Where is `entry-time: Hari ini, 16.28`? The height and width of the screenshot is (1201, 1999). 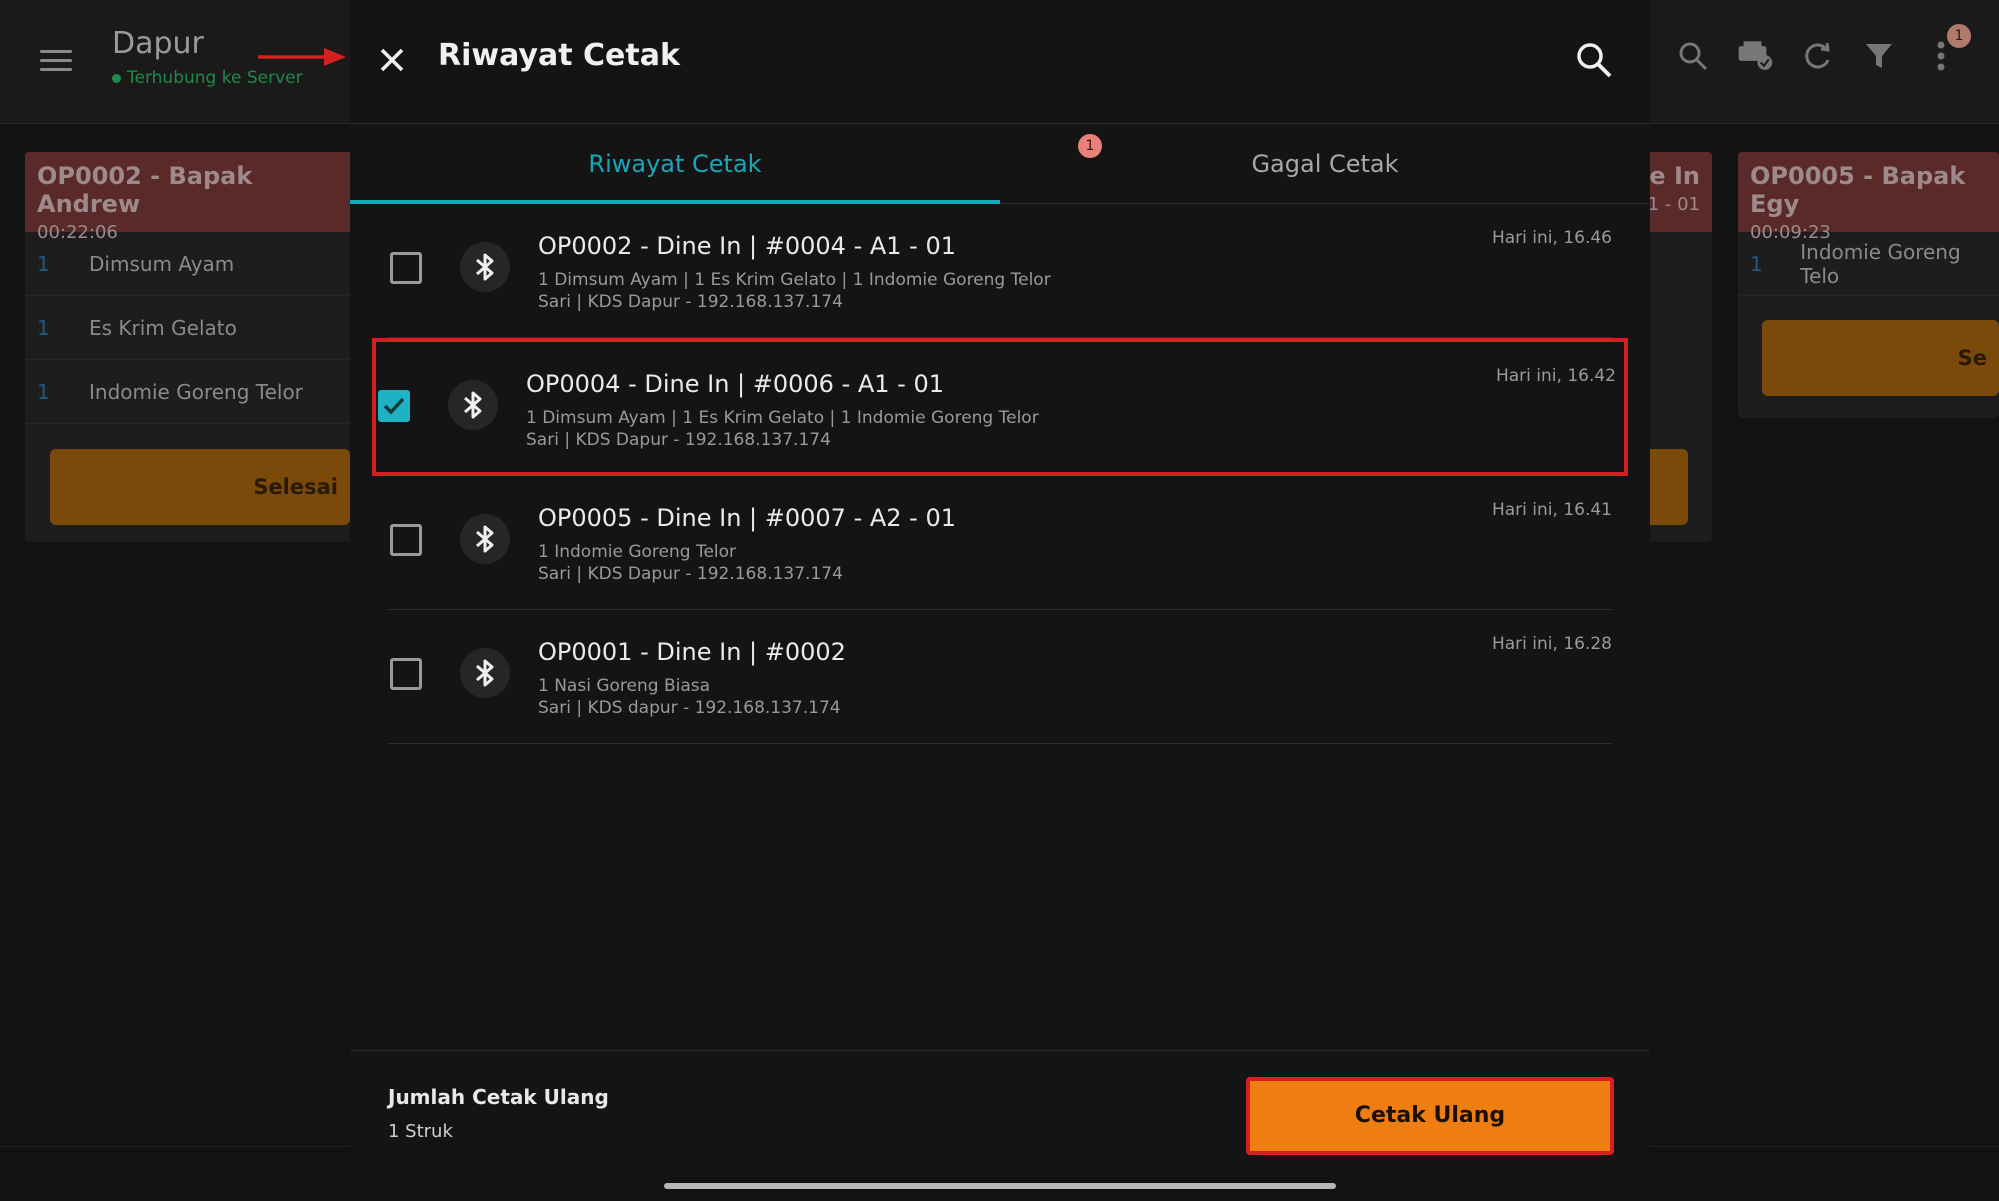 entry-time: Hari ini, 16.28 is located at coordinates (1551, 644).